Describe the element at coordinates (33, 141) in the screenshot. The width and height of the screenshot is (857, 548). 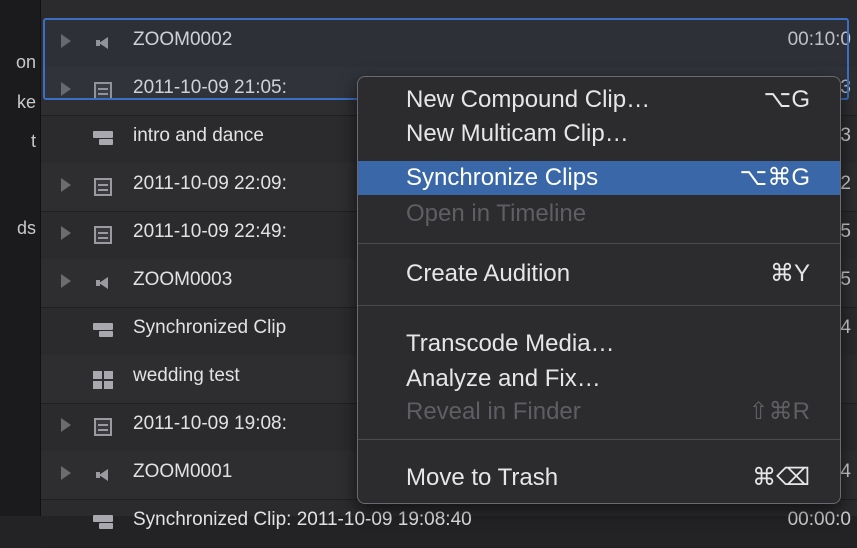
I see `sidebar-item-fragment: t` at that location.